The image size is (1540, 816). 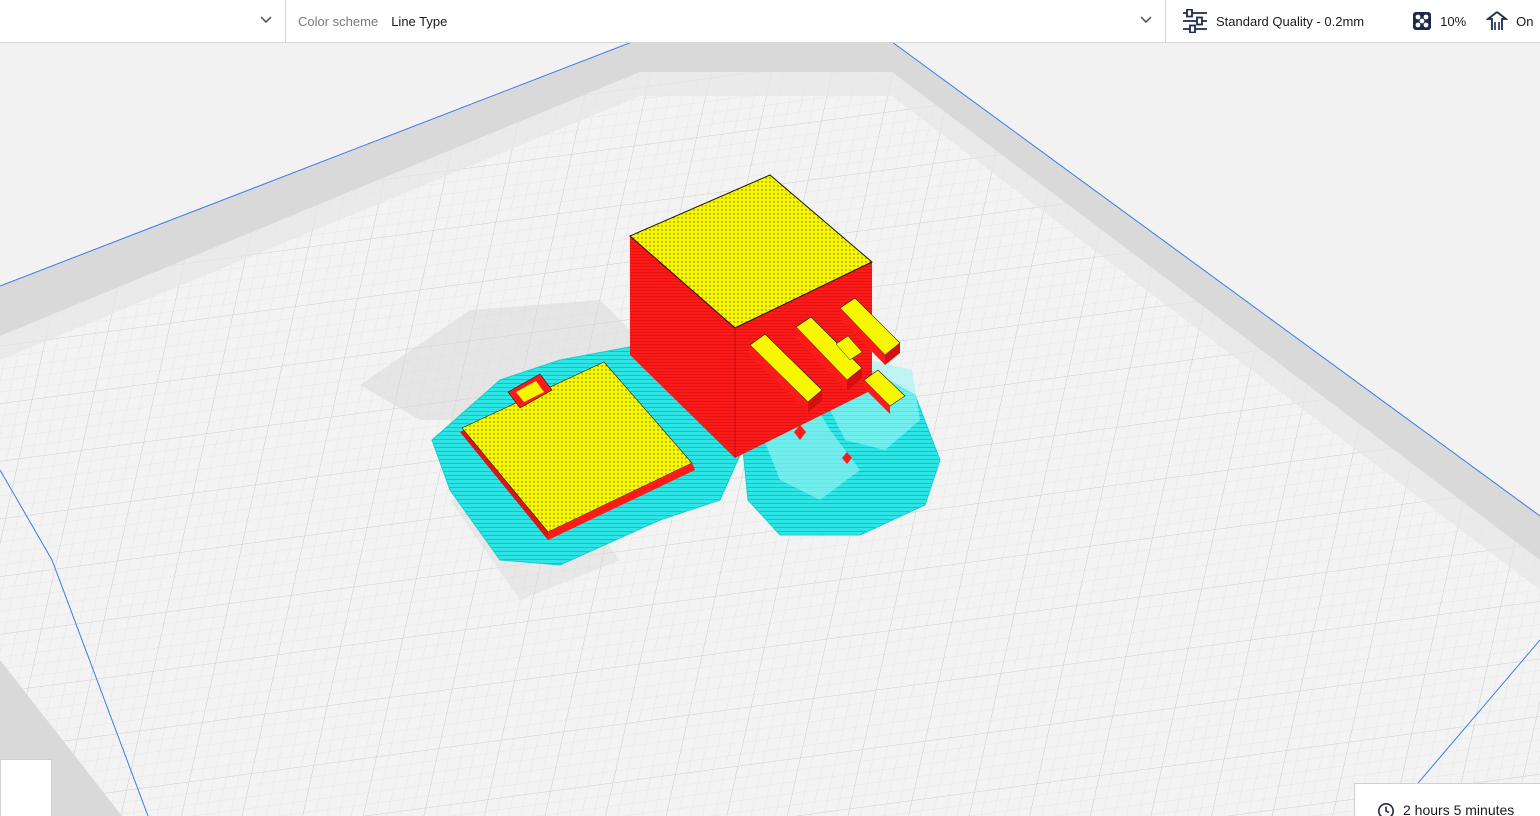 What do you see at coordinates (1447, 799) in the screenshot?
I see `print-time-panel: 2 hours 5 minutes` at bounding box center [1447, 799].